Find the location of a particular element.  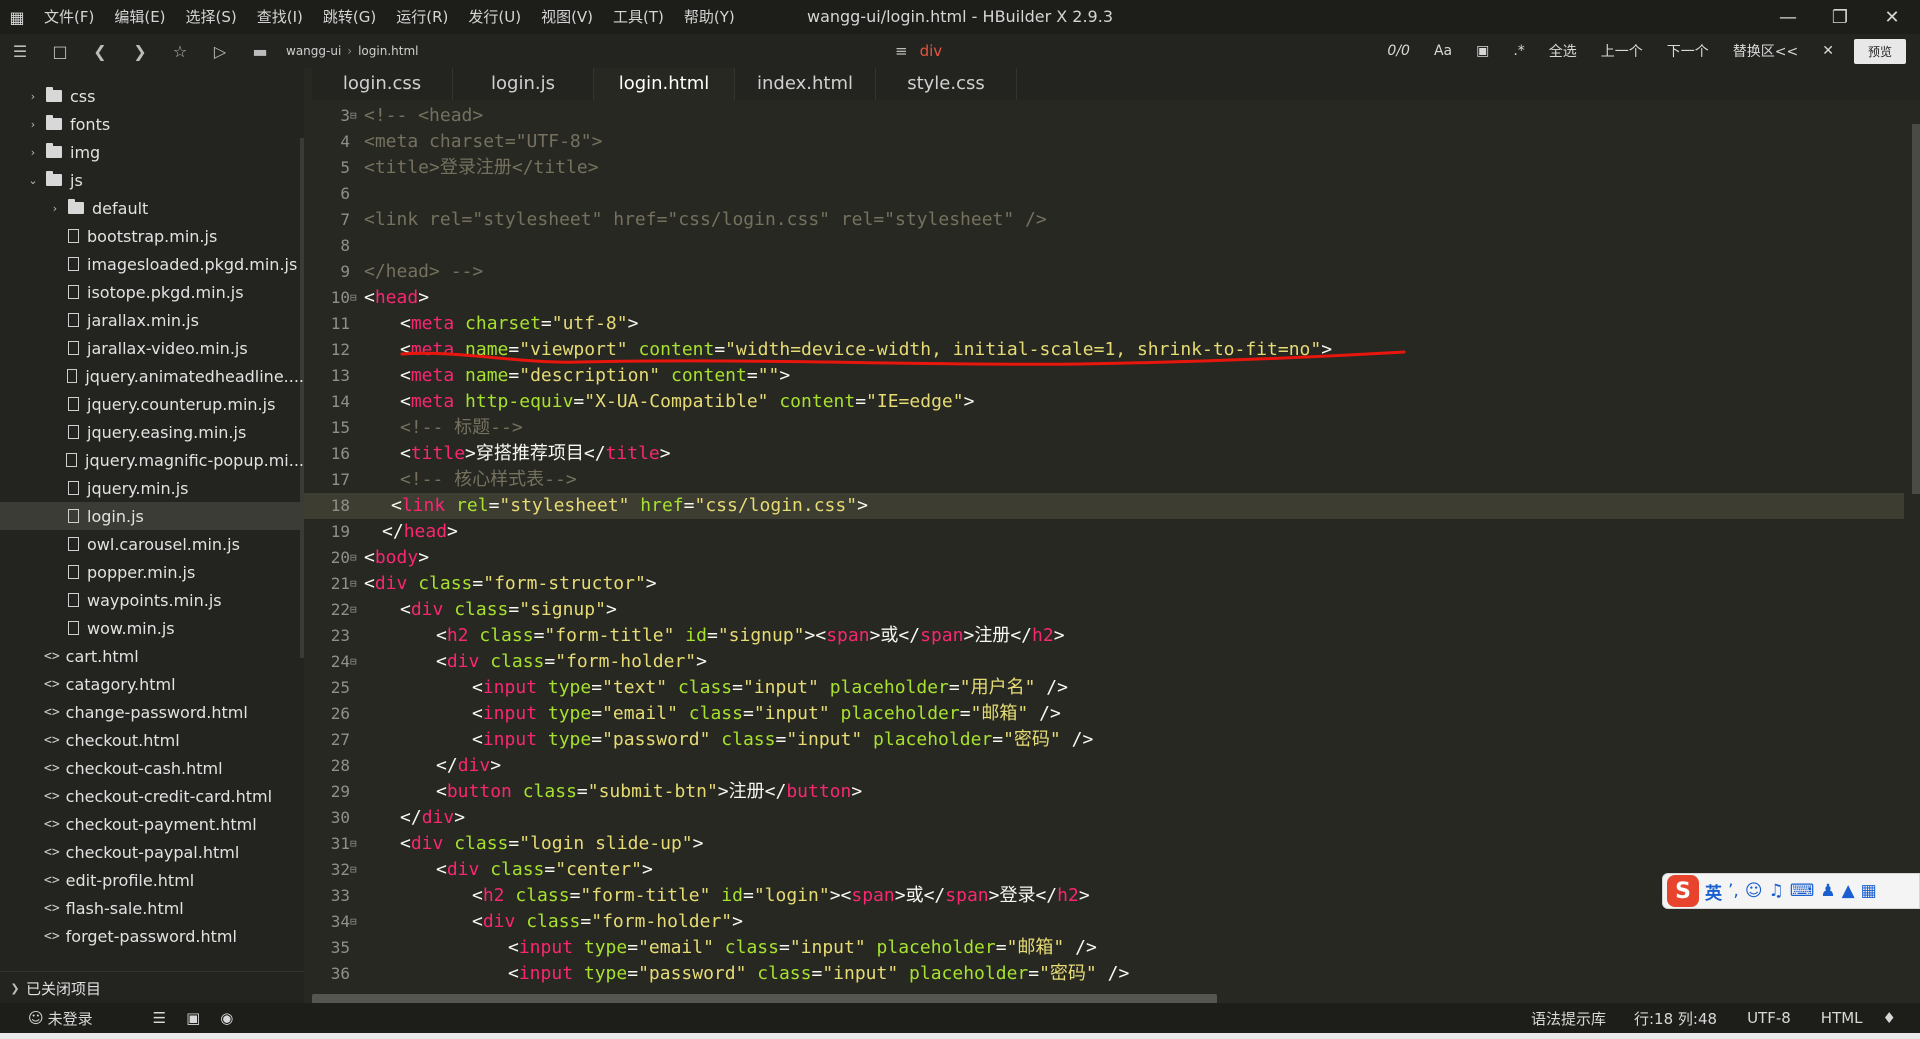

replace-toggle-button: 替换区<< is located at coordinates (1765, 51).